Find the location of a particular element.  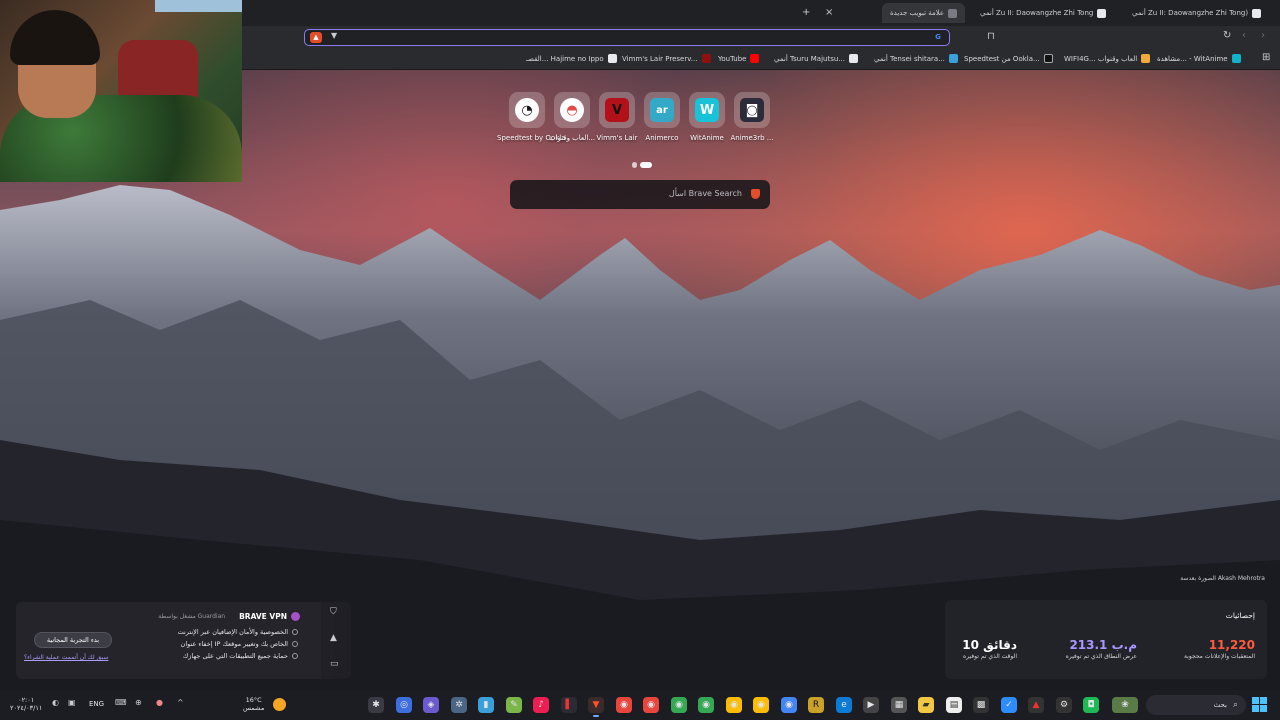

taskbar-app-icon: ✓ is located at coordinates (1009, 705).